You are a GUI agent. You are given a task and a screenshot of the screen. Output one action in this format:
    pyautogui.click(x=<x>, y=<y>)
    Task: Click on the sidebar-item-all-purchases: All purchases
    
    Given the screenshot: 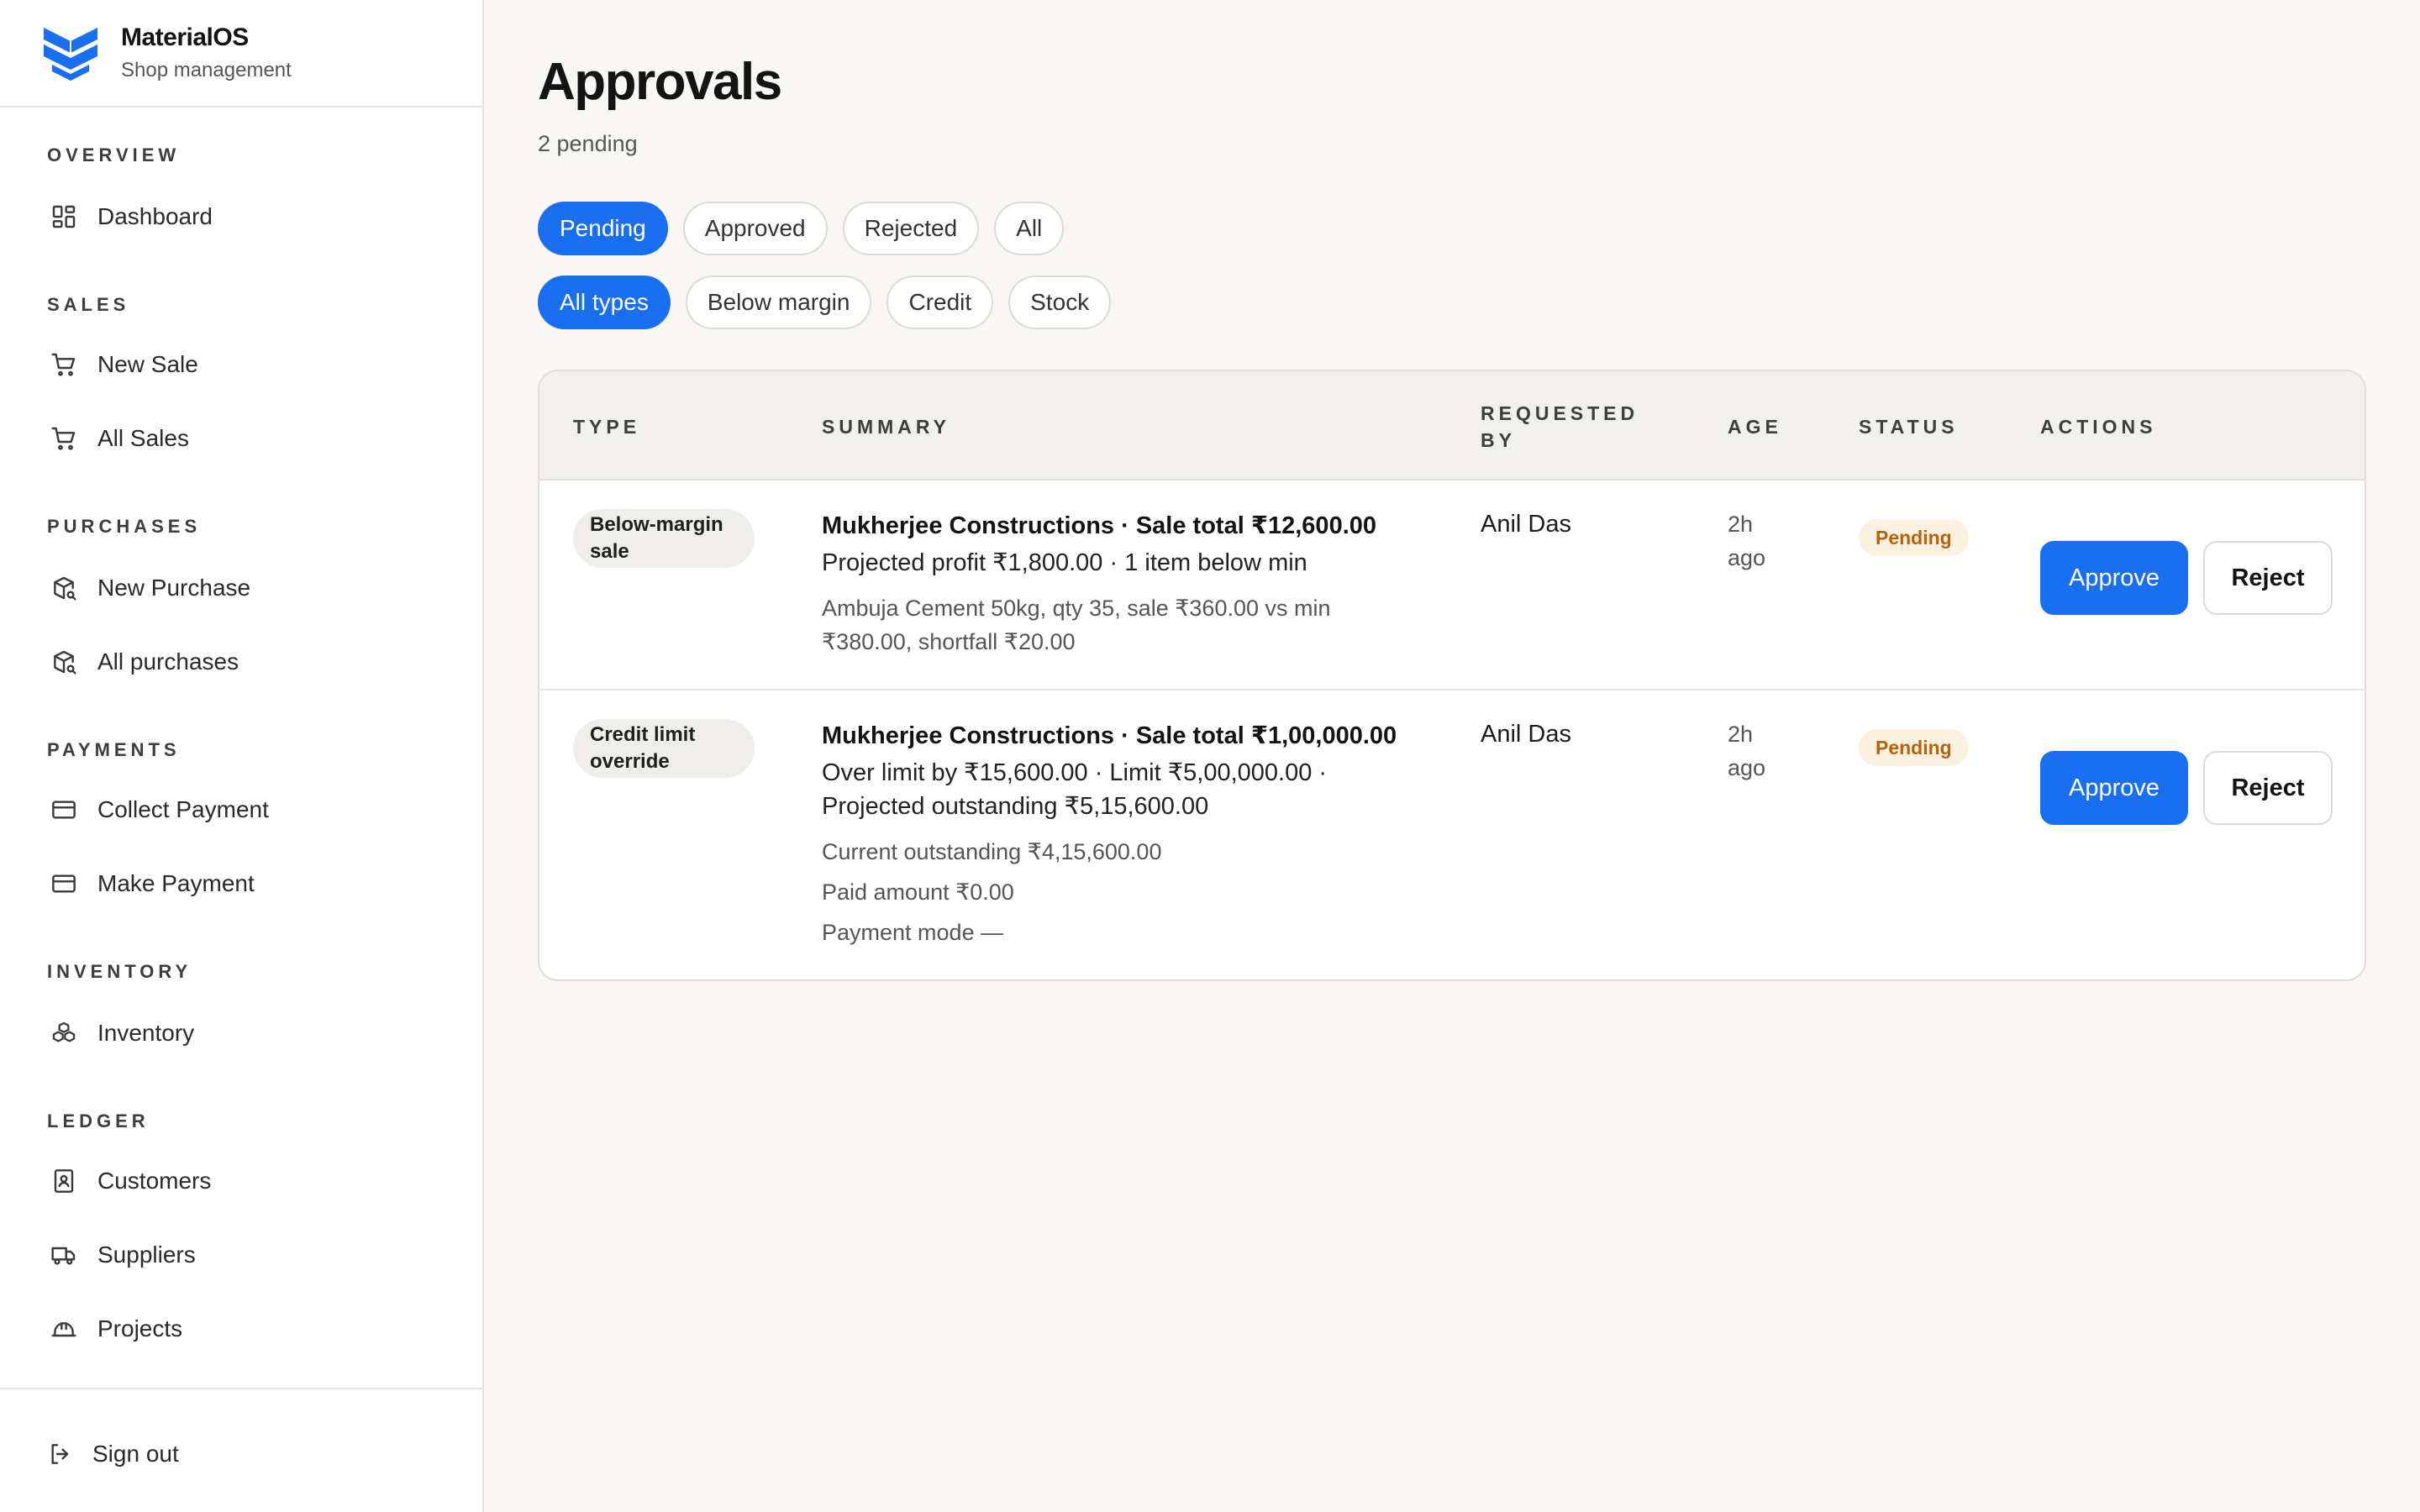 What is the action you would take?
    pyautogui.click(x=243, y=662)
    